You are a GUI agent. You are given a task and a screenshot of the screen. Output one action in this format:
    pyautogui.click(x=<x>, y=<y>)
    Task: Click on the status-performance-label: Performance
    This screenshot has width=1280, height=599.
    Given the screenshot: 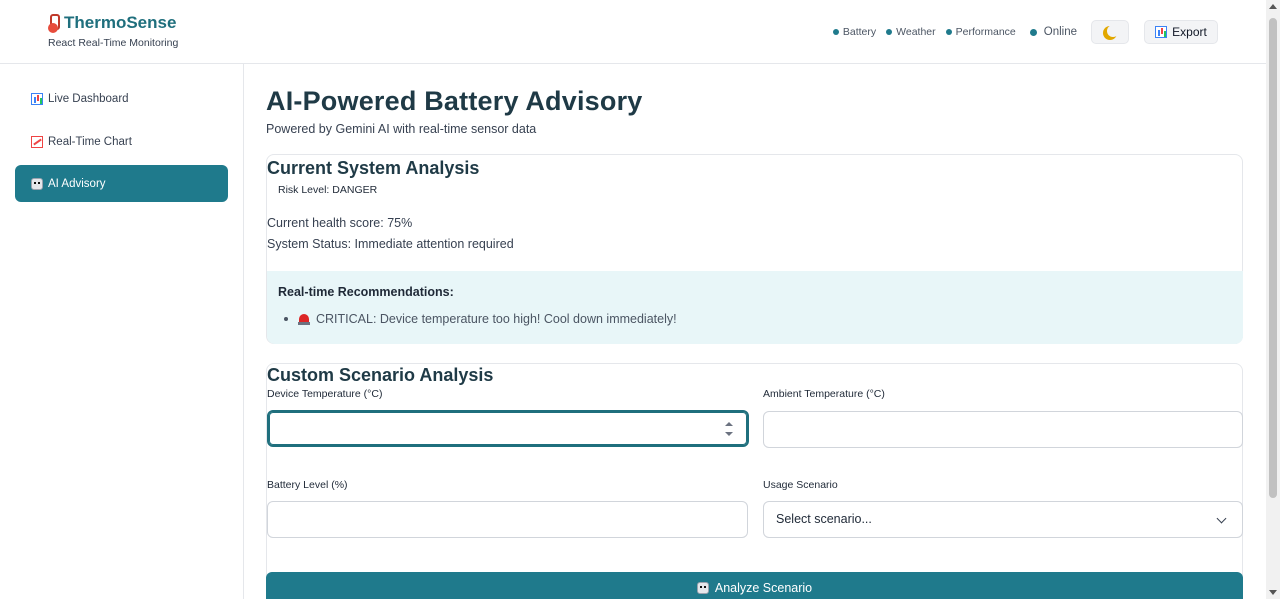 What is the action you would take?
    pyautogui.click(x=985, y=32)
    